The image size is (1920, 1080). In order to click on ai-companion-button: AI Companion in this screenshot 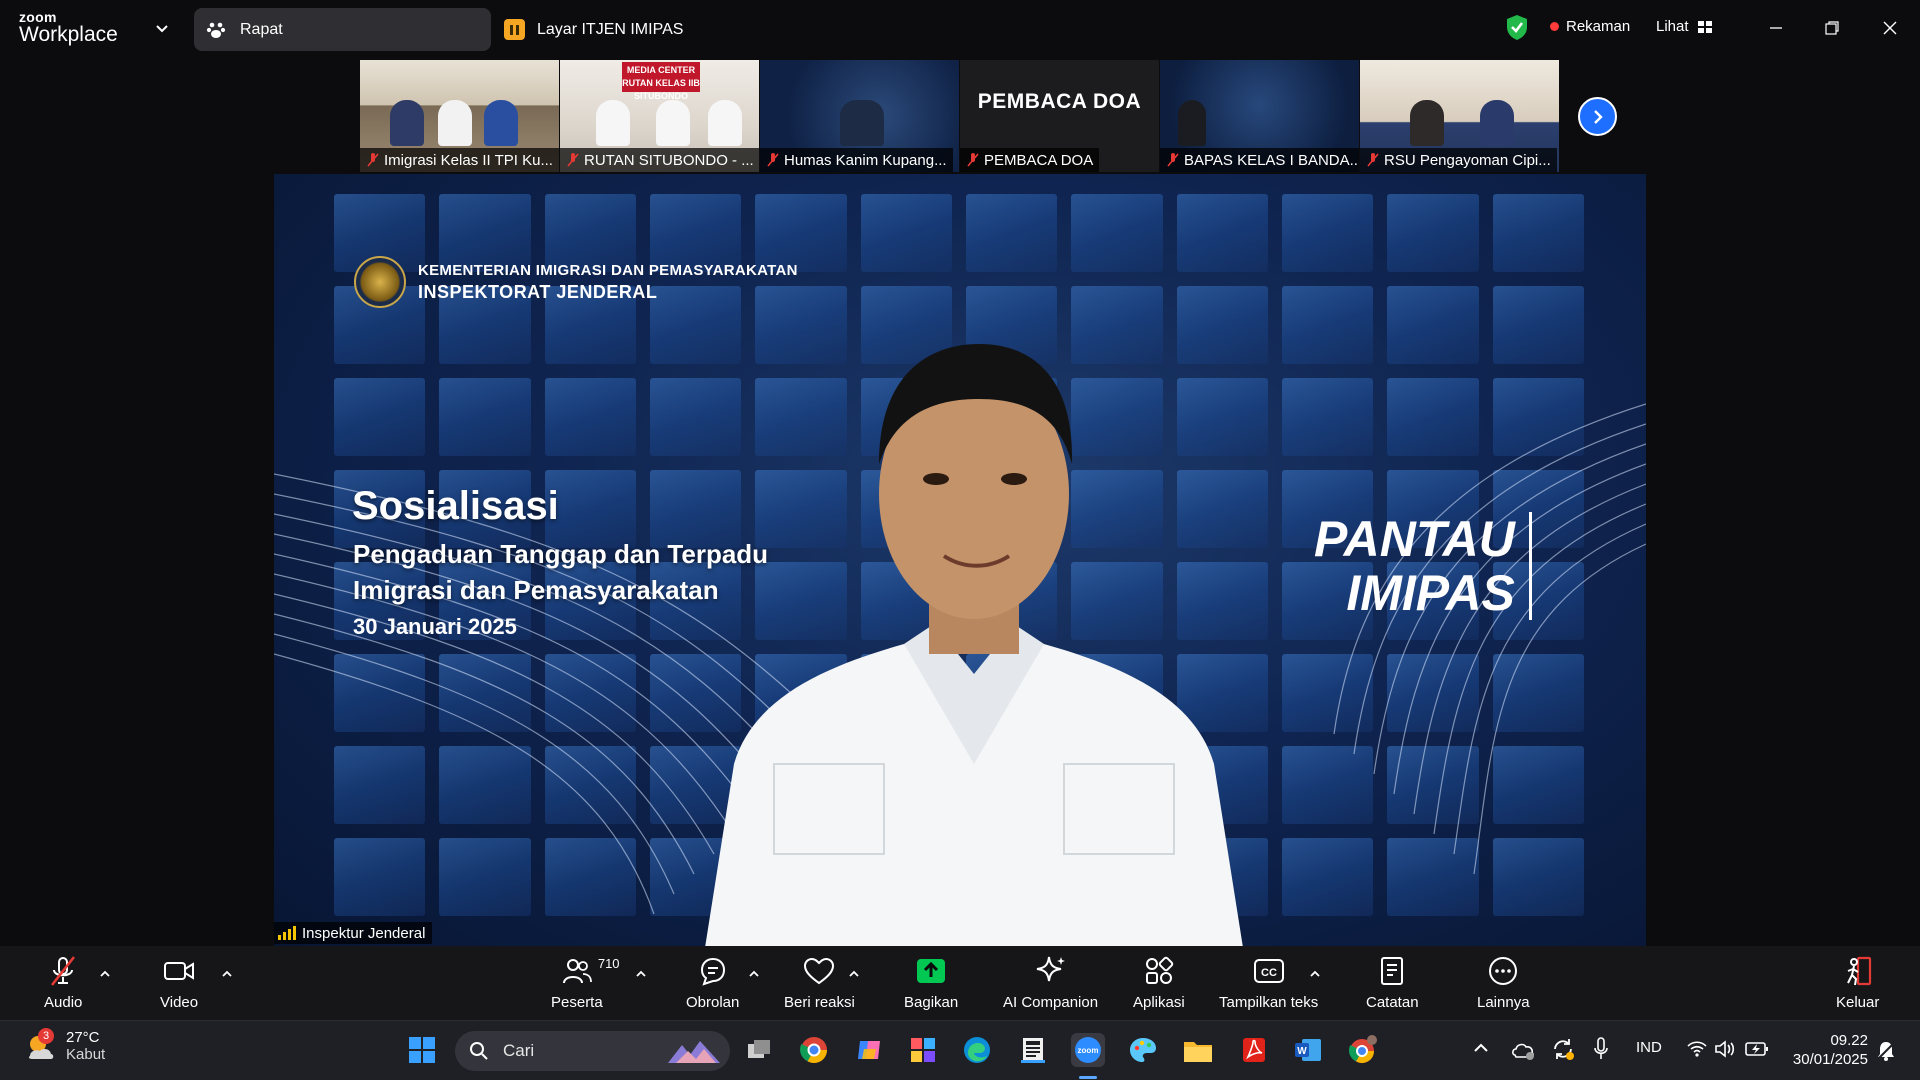, I will do `click(1050, 982)`.